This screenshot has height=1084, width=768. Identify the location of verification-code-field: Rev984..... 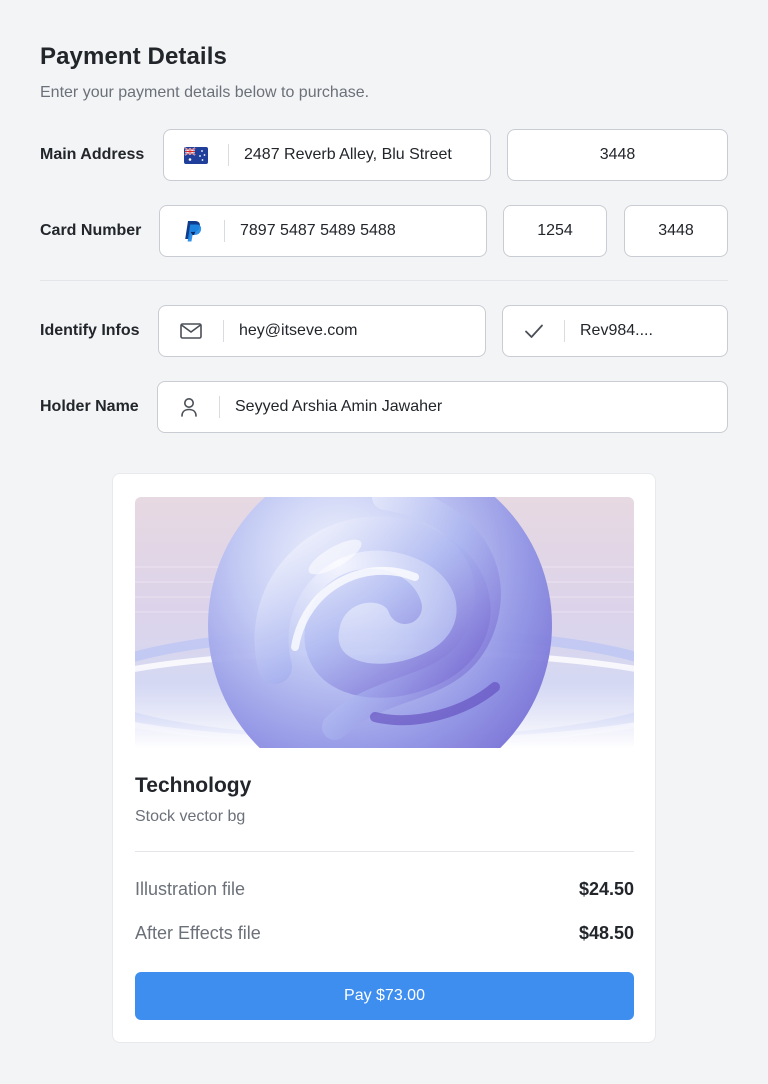
(615, 331).